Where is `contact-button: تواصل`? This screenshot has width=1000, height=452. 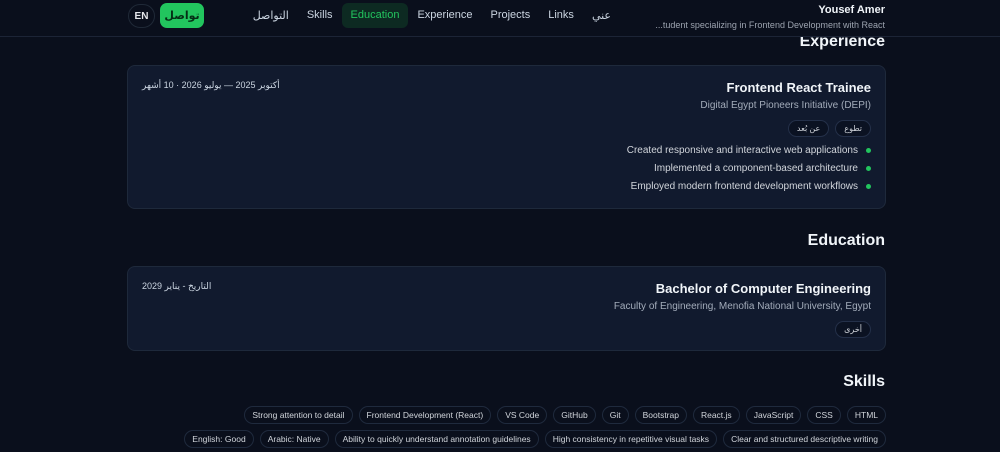 contact-button: تواصل is located at coordinates (182, 15).